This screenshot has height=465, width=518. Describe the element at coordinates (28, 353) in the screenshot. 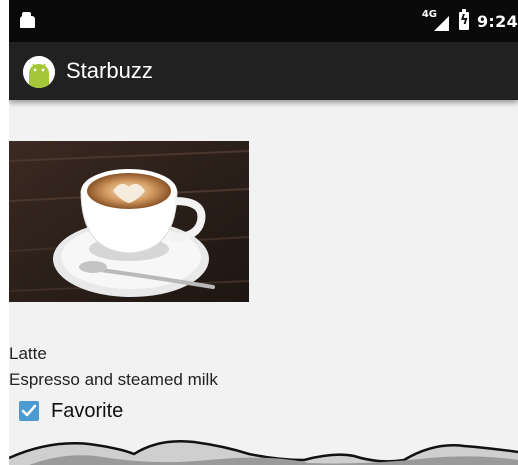

I see `drink-name: Latte` at that location.